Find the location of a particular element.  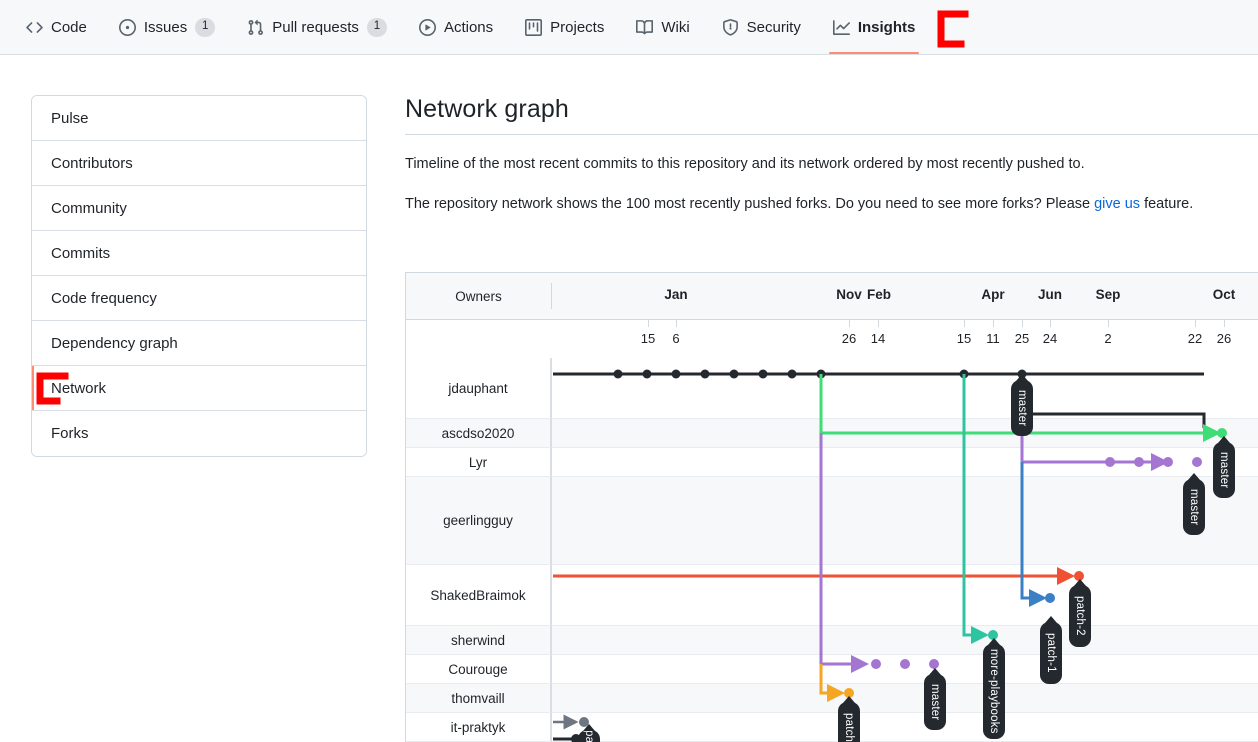

title-divider is located at coordinates (831, 134).